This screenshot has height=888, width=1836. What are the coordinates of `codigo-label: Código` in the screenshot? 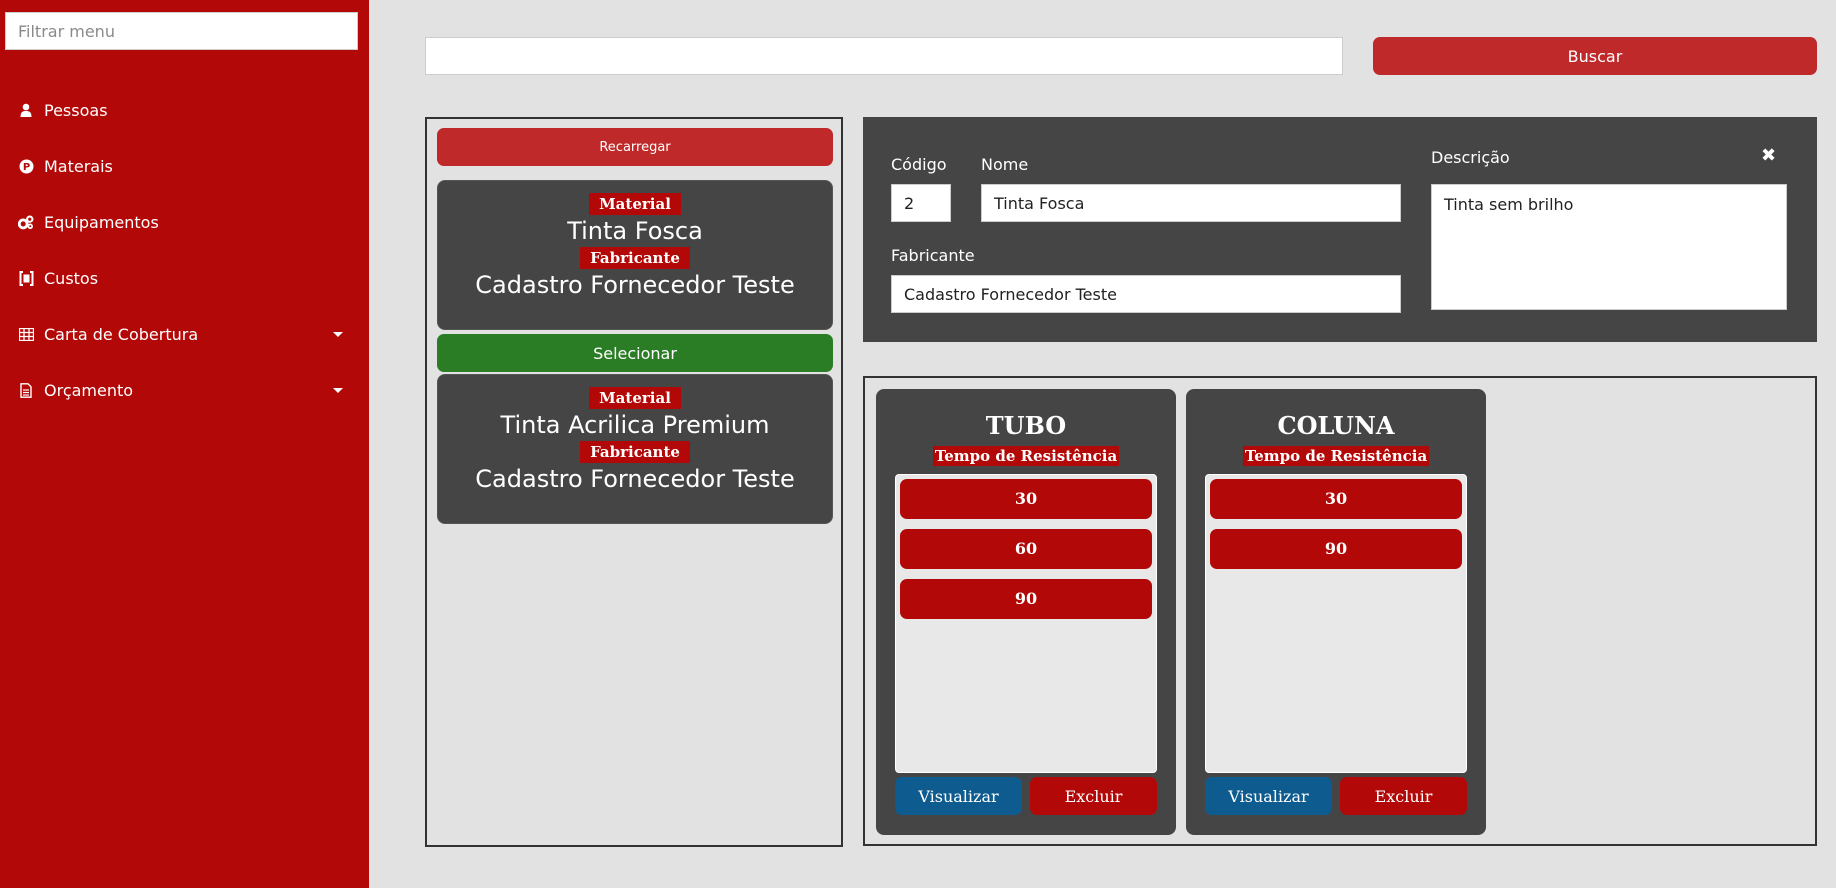 It's located at (919, 164).